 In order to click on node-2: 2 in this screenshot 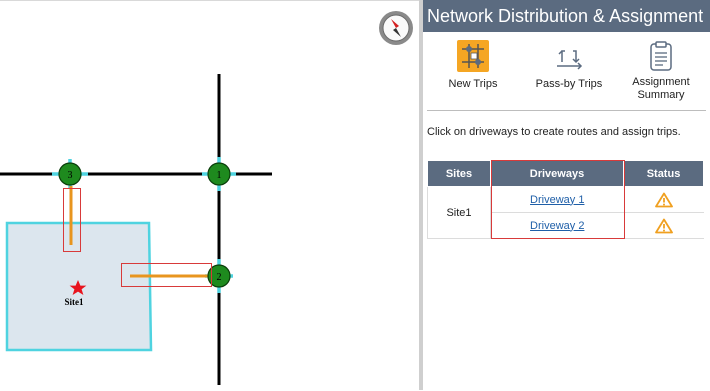, I will do `click(219, 276)`.